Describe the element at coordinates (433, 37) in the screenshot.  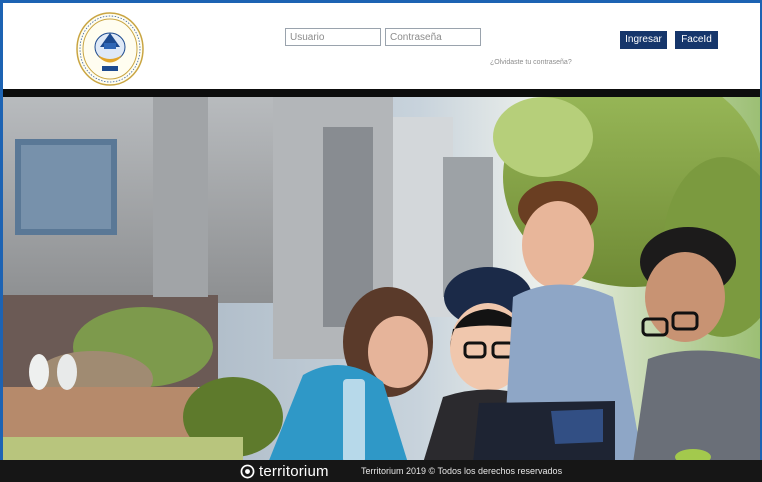
I see `password-input` at that location.